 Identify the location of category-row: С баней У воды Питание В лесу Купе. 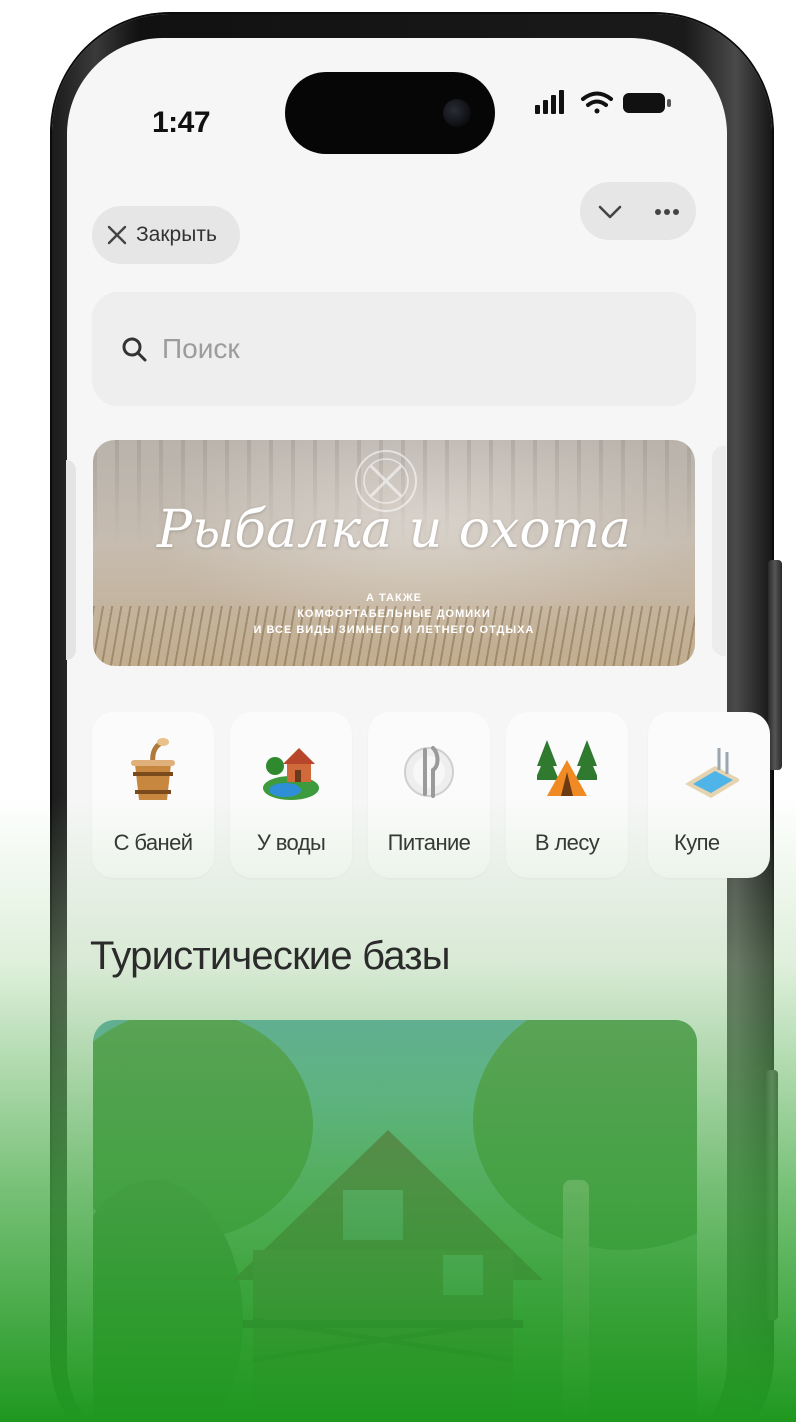
(431, 797).